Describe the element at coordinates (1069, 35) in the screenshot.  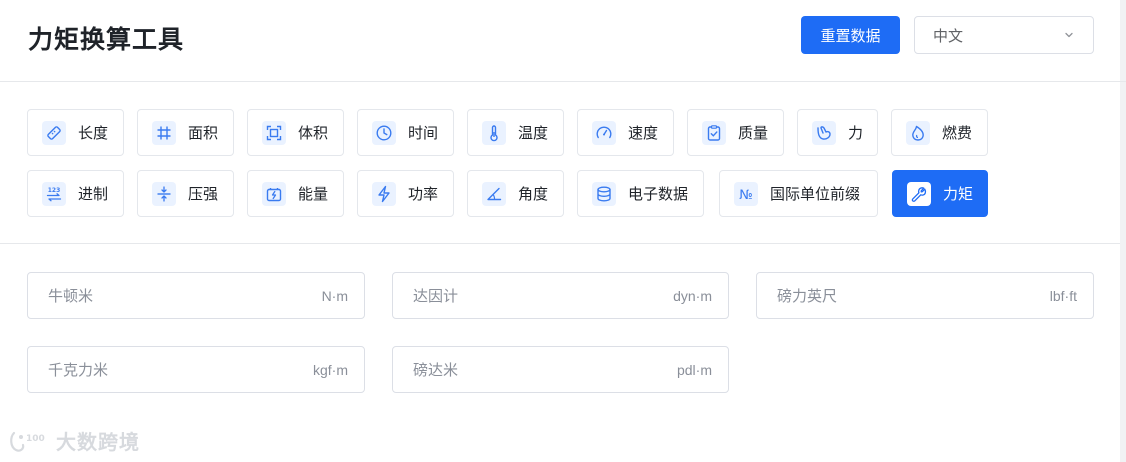
I see `chevron-down-icon` at that location.